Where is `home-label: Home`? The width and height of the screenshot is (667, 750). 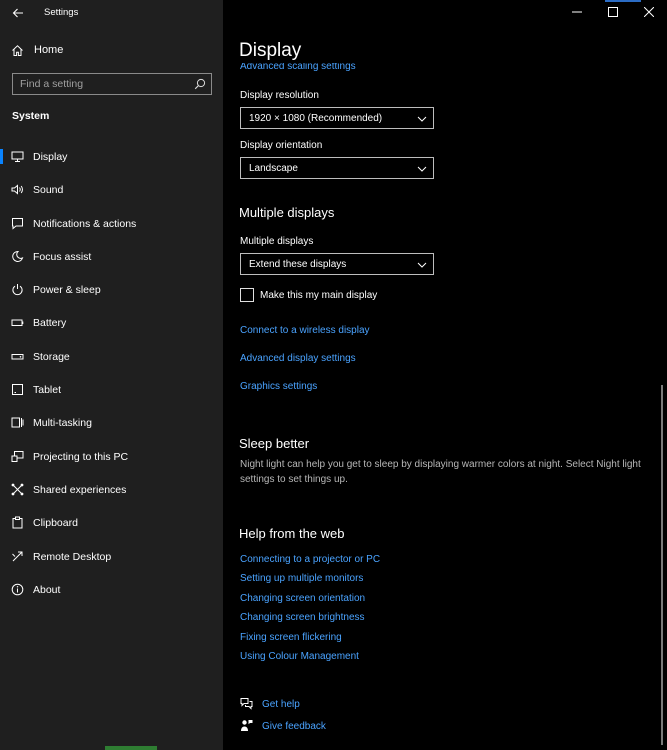
home-label: Home is located at coordinates (49, 50).